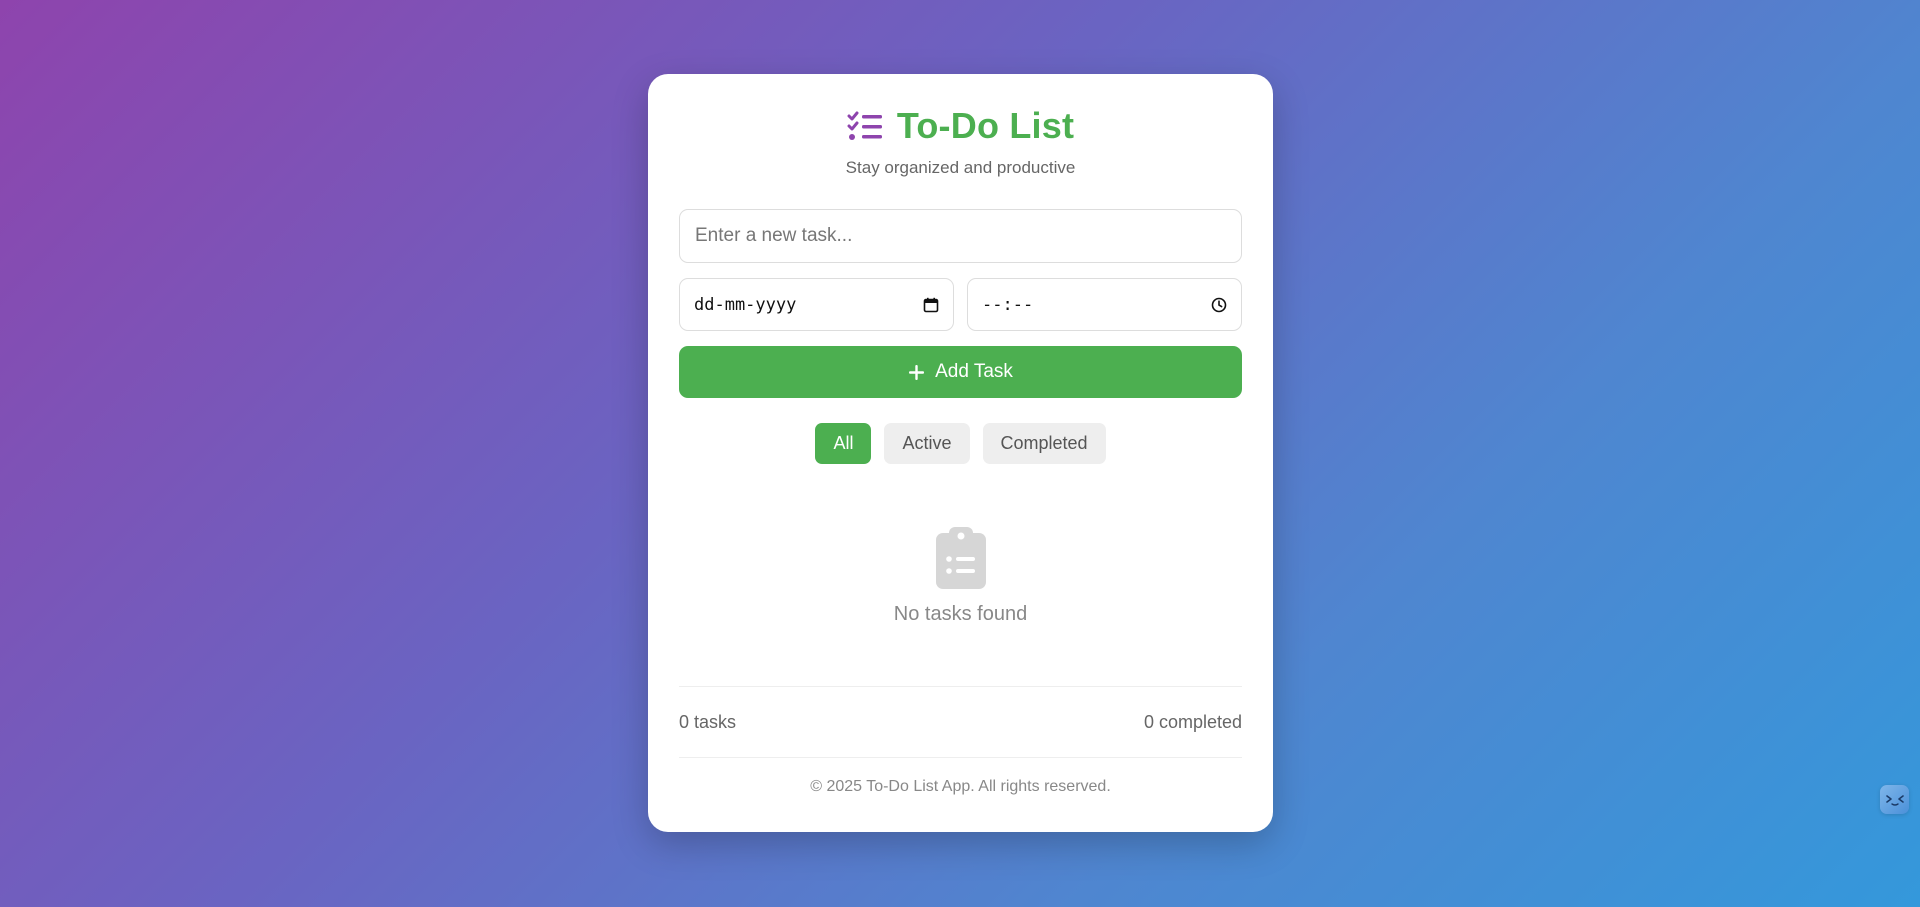 This screenshot has width=1920, height=907. Describe the element at coordinates (865, 126) in the screenshot. I see `tasks-checklist-icon` at that location.